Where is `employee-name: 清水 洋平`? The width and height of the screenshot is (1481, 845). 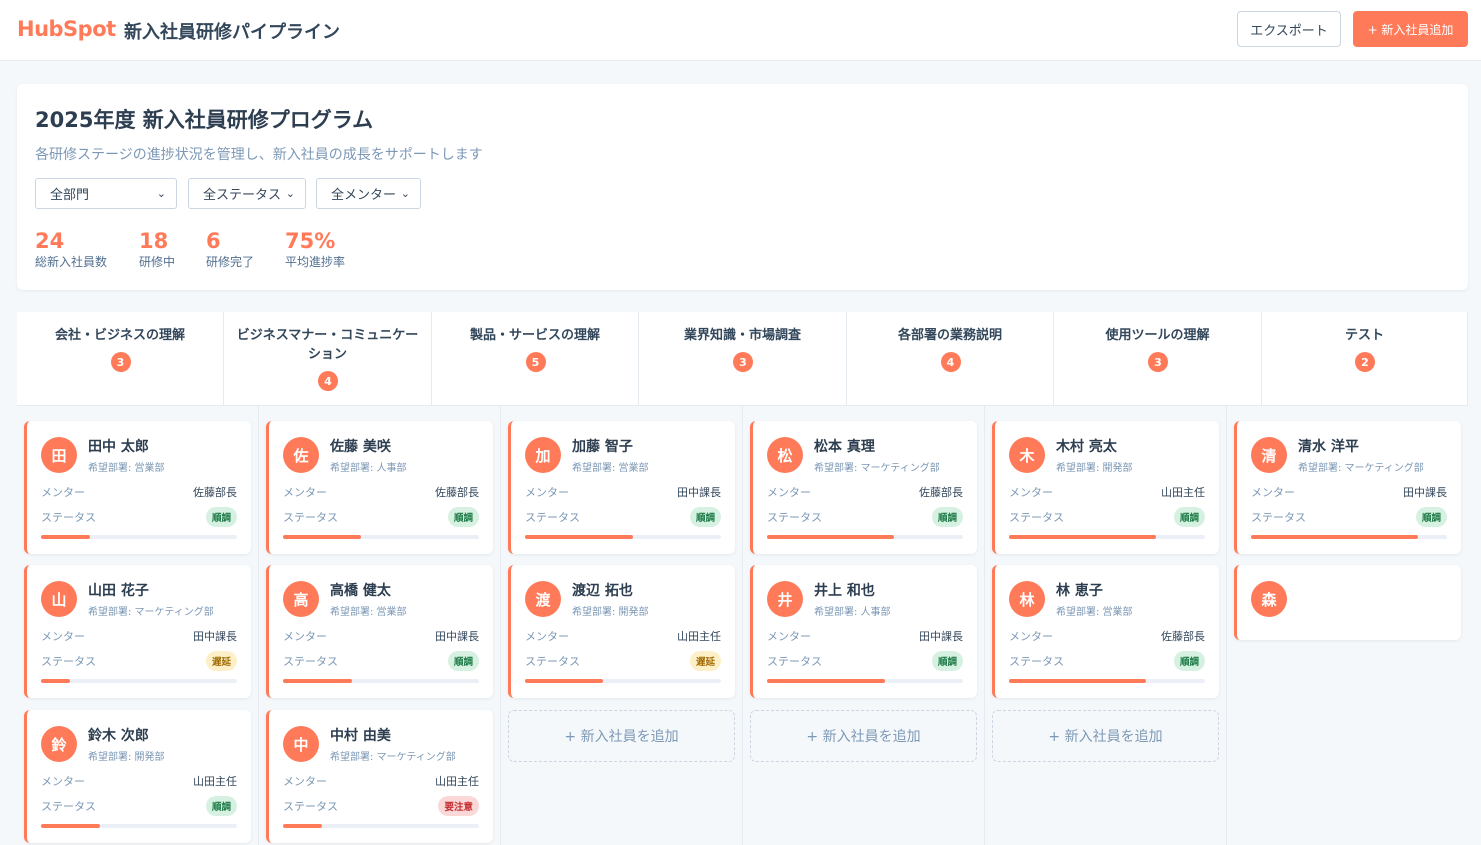
employee-name: 清水 洋平 is located at coordinates (1328, 447).